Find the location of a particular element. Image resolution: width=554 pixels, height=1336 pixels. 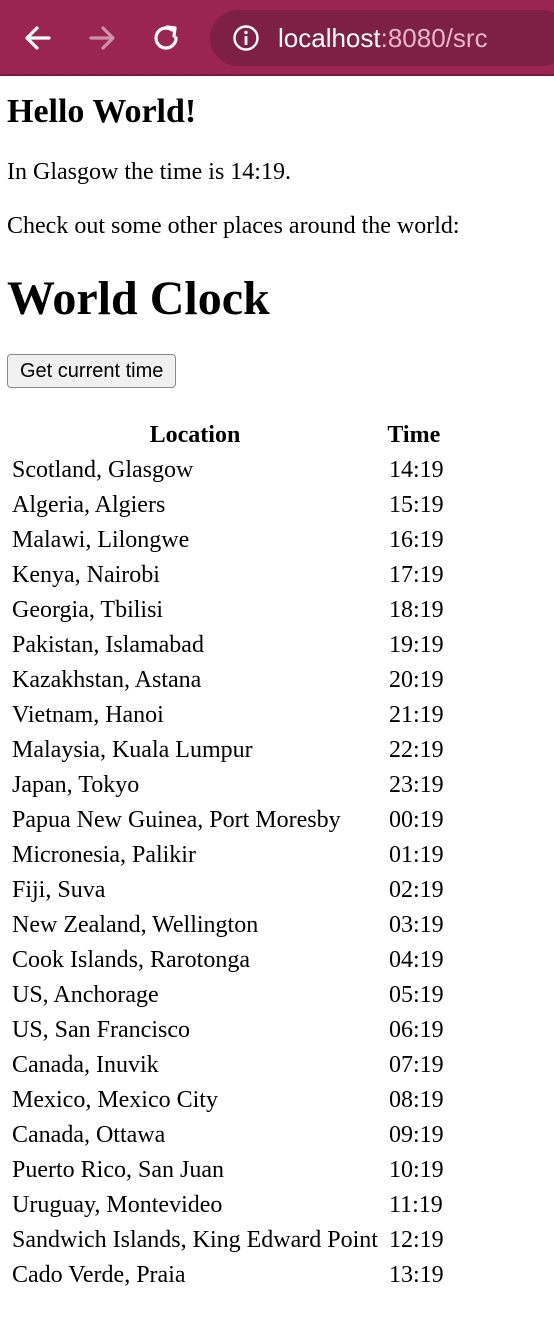

time-cell: 18:19 is located at coordinates (416, 610).